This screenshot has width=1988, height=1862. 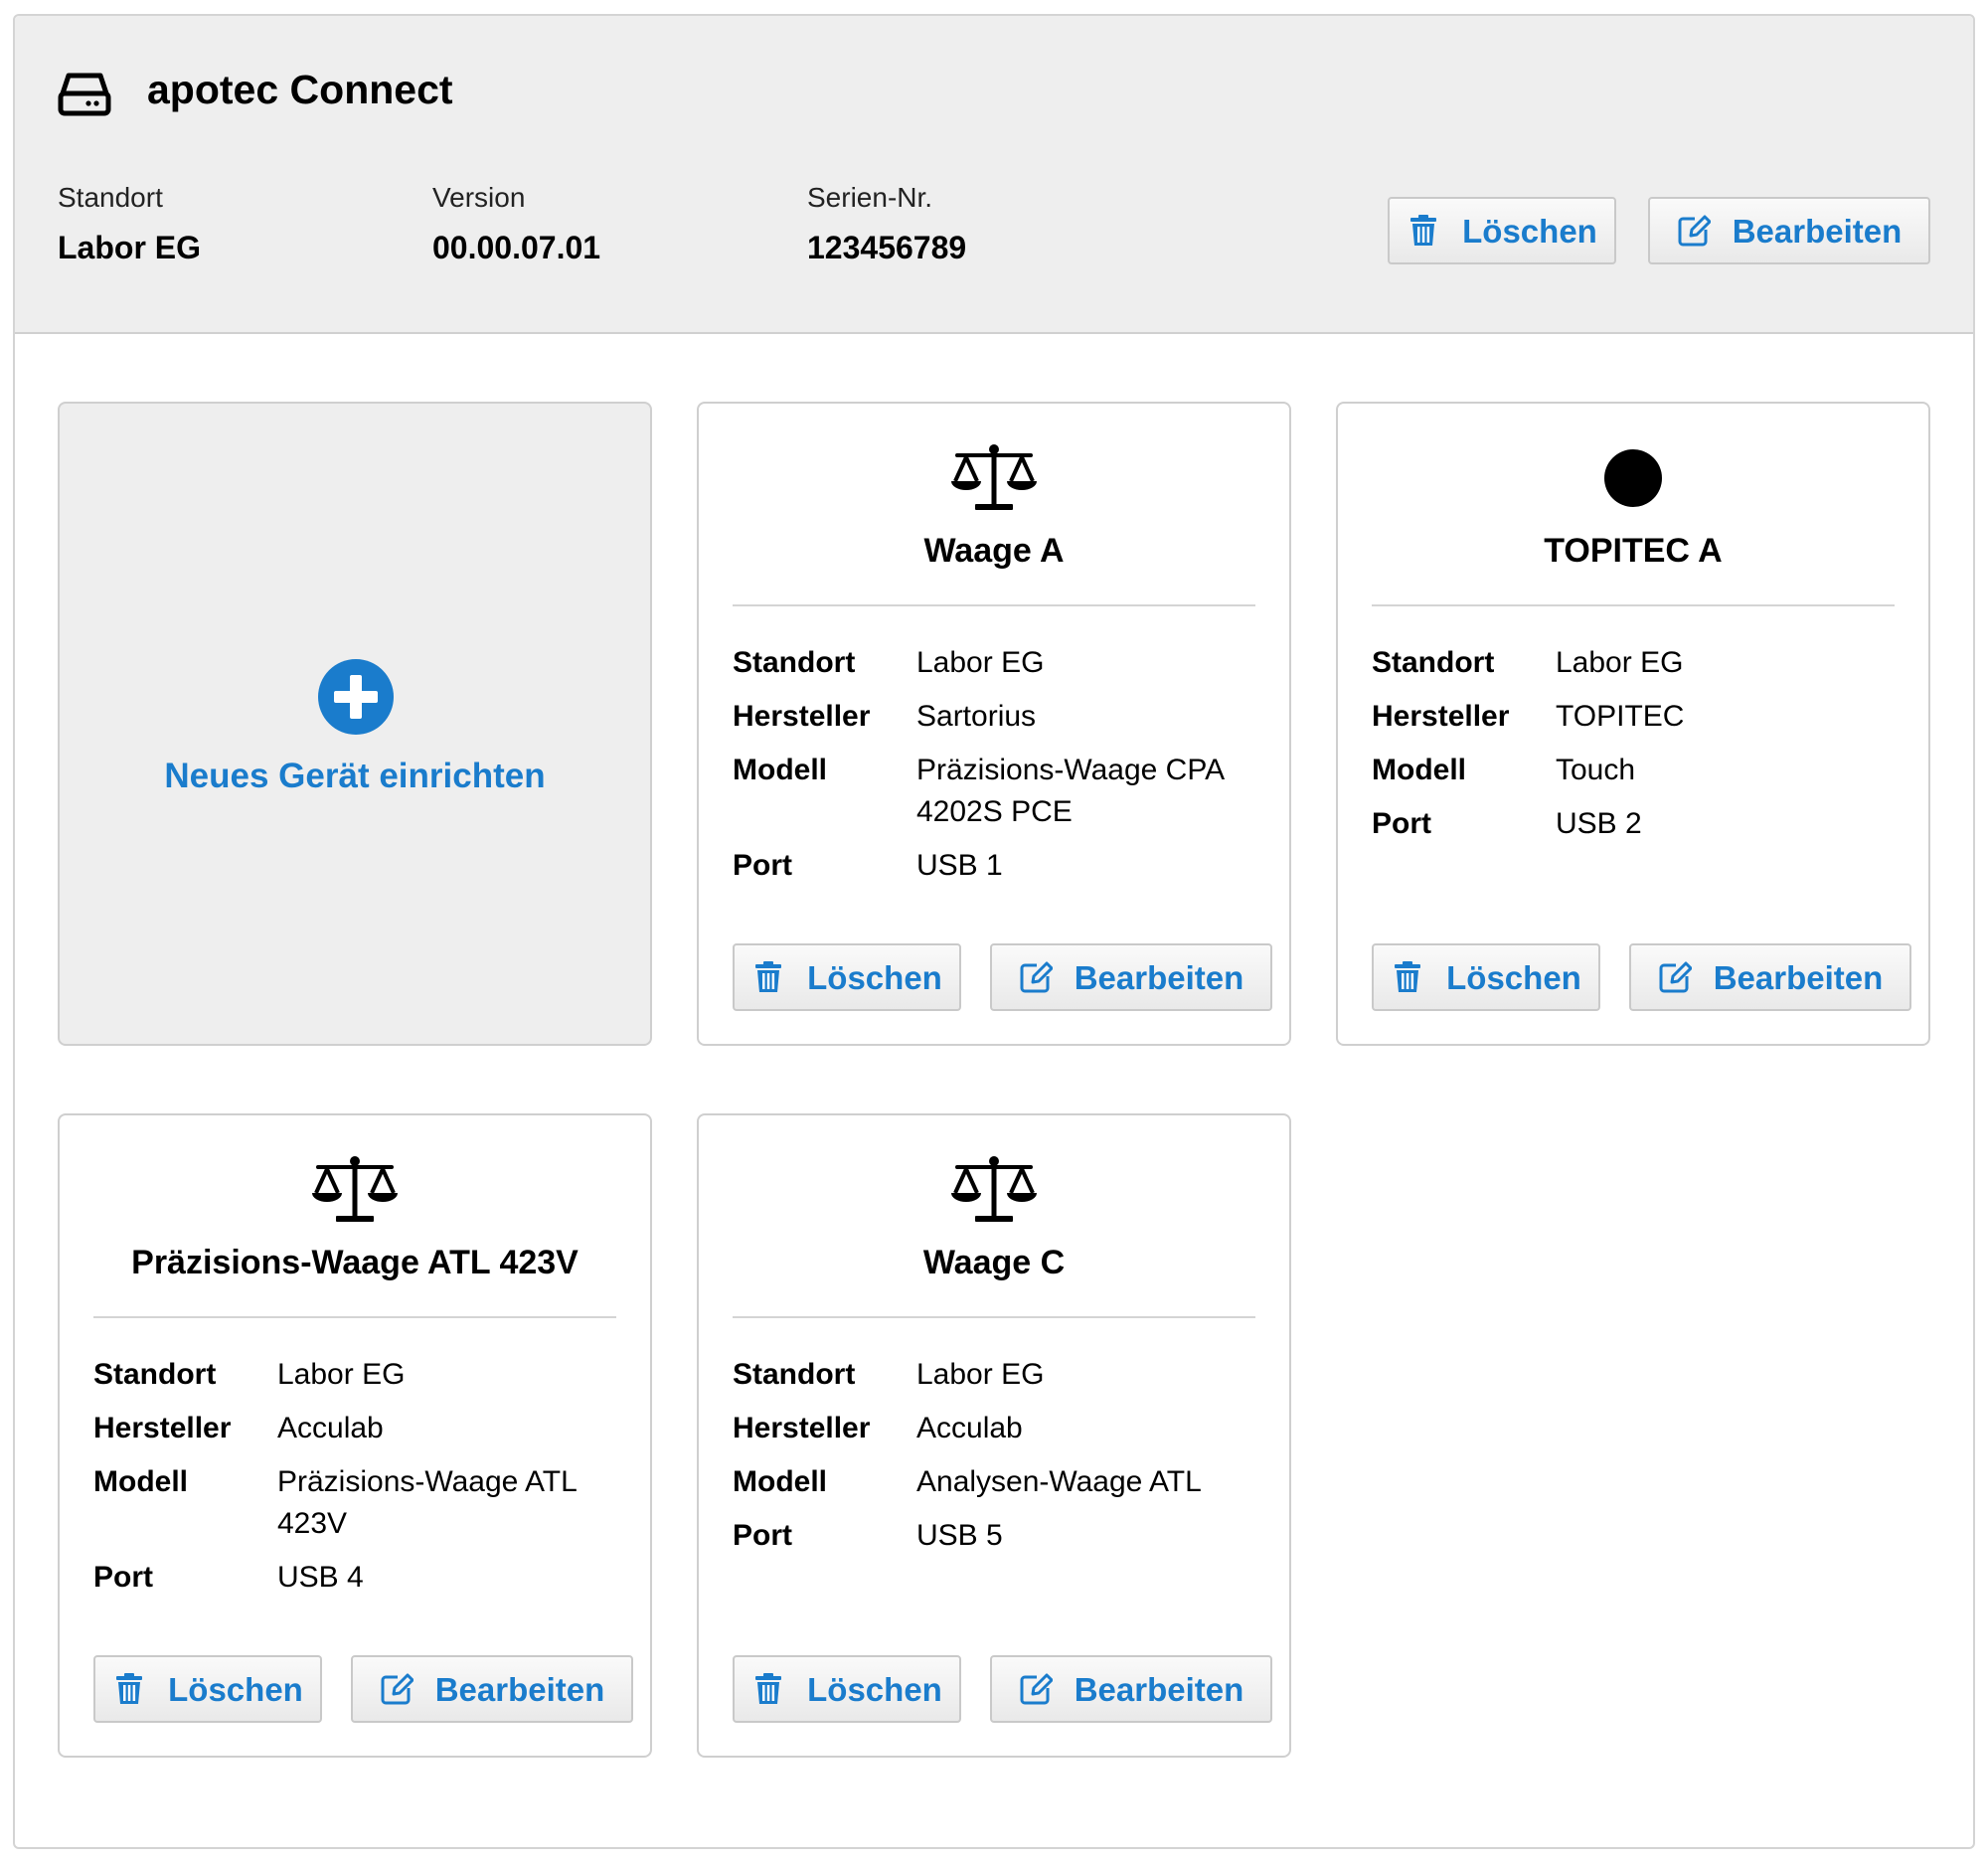 What do you see at coordinates (994, 551) in the screenshot?
I see `device-title: Waage A` at bounding box center [994, 551].